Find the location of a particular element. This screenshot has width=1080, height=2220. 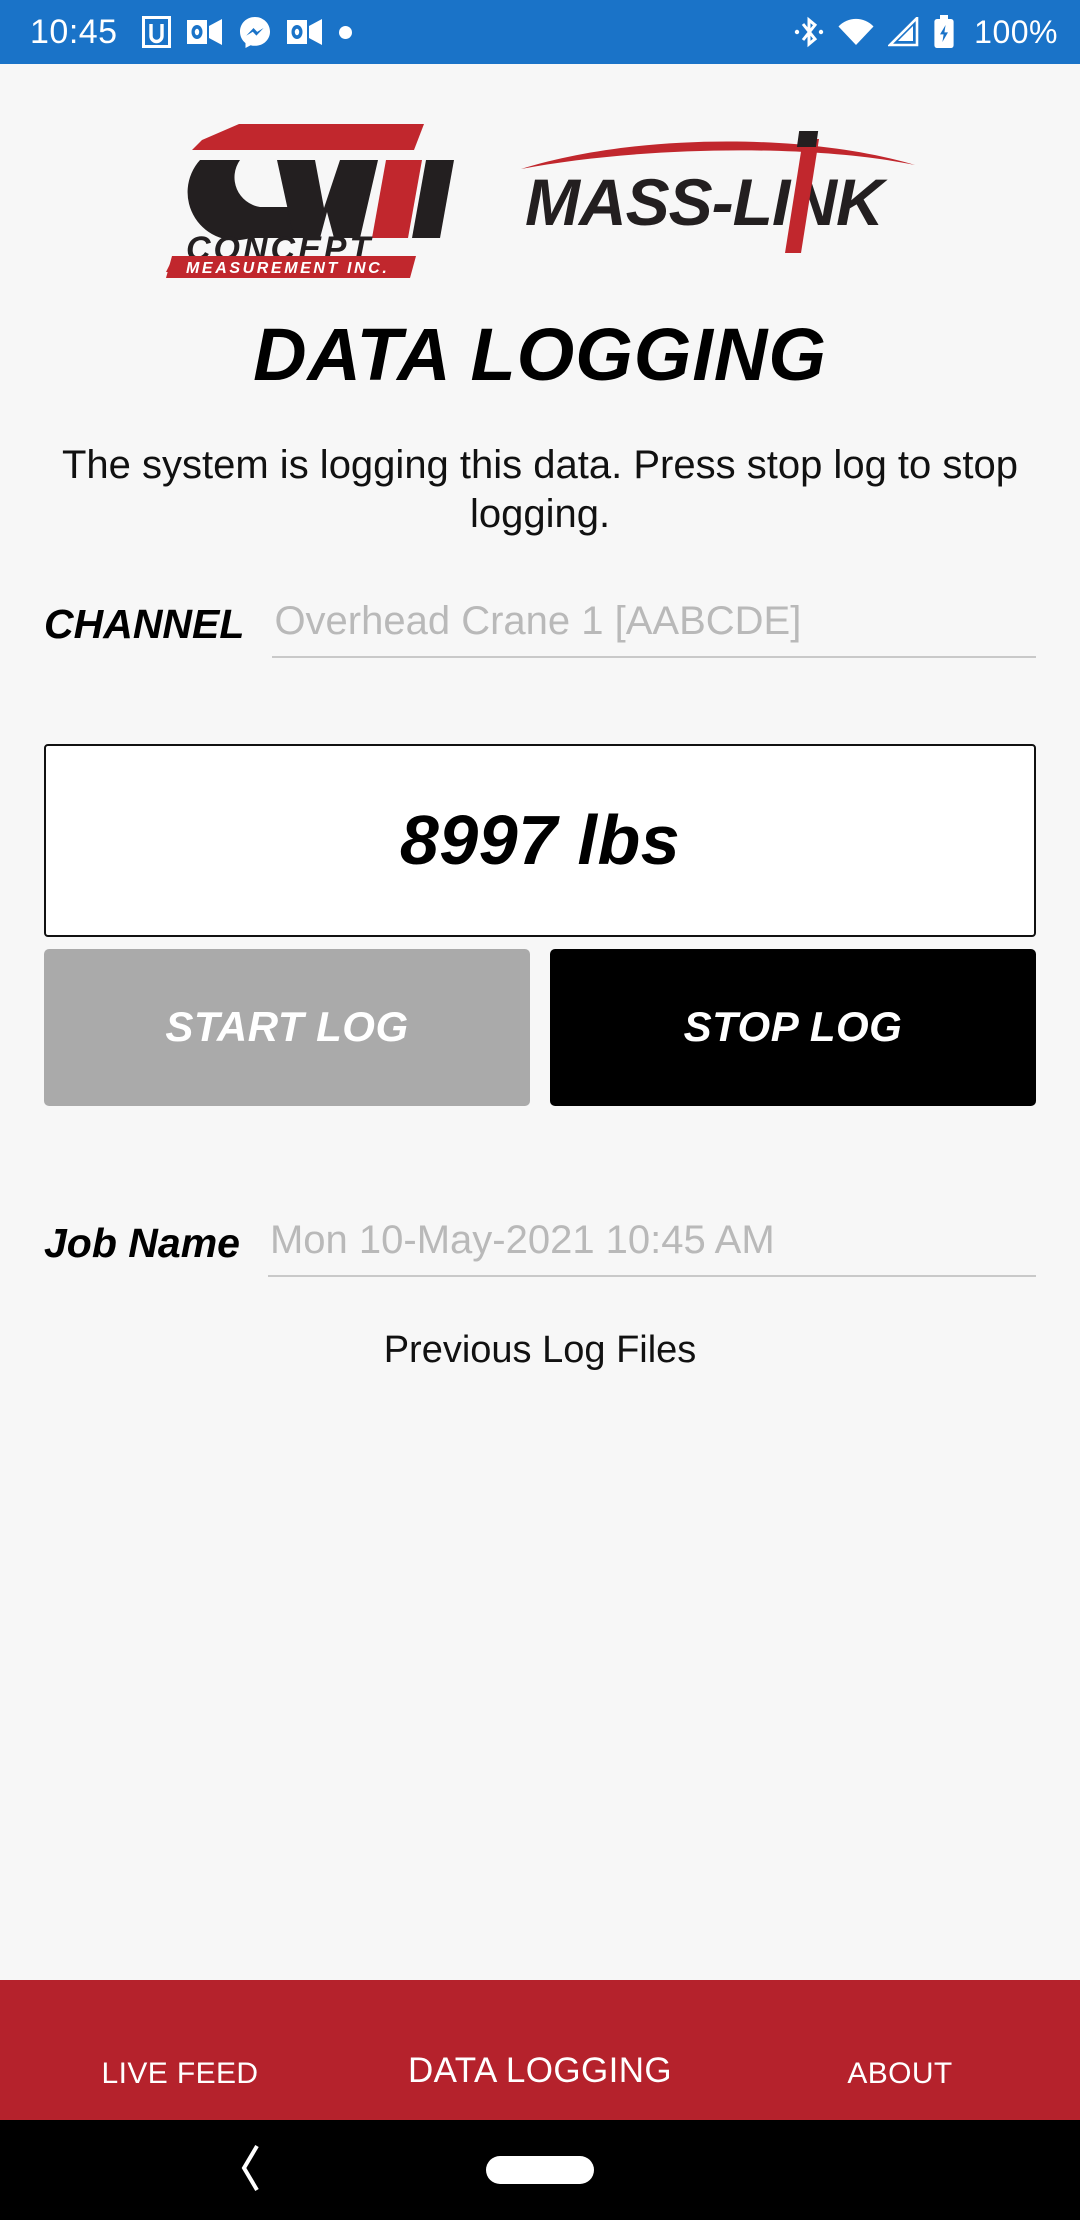

cmi-logo: CONCEPT MEASUREMENT INC. is located at coordinates (311, 195).